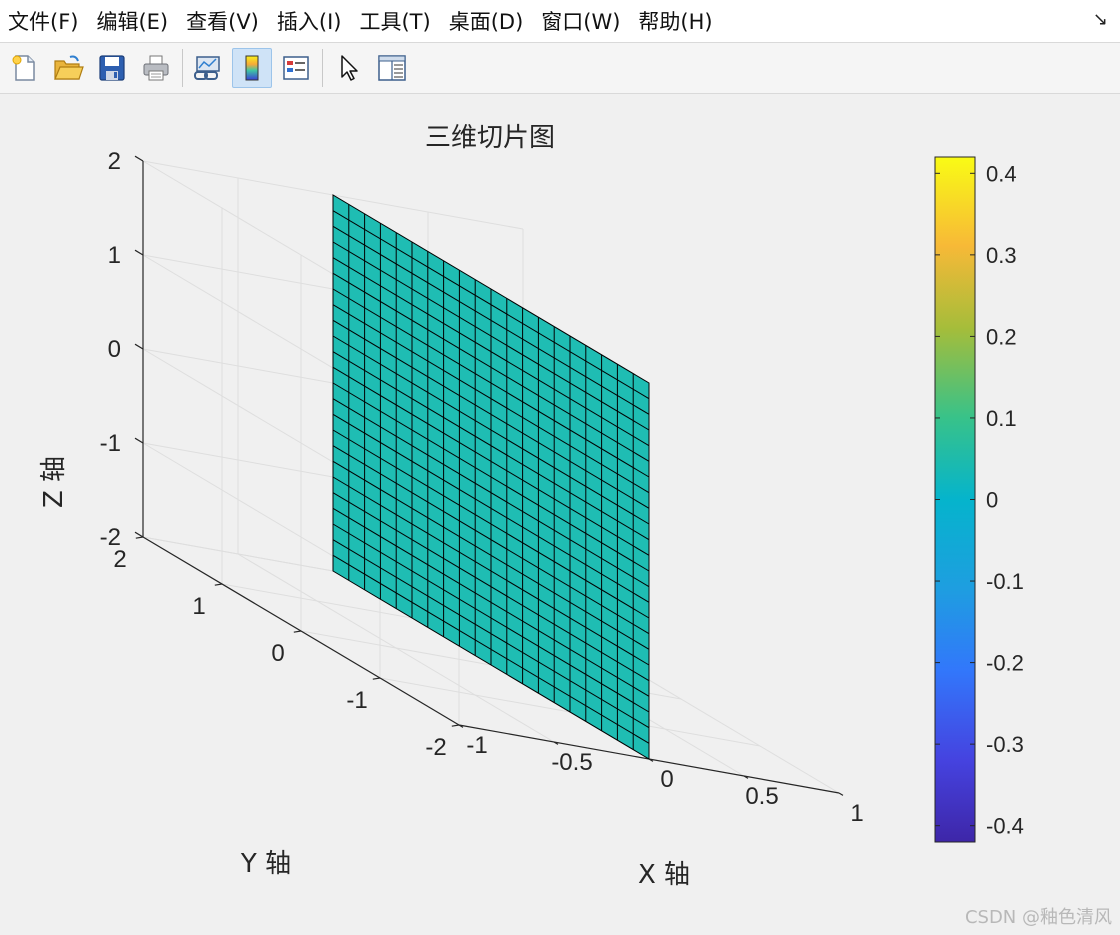 The height and width of the screenshot is (935, 1120). What do you see at coordinates (664, 875) in the screenshot?
I see `x-axis-label: X 轴` at bounding box center [664, 875].